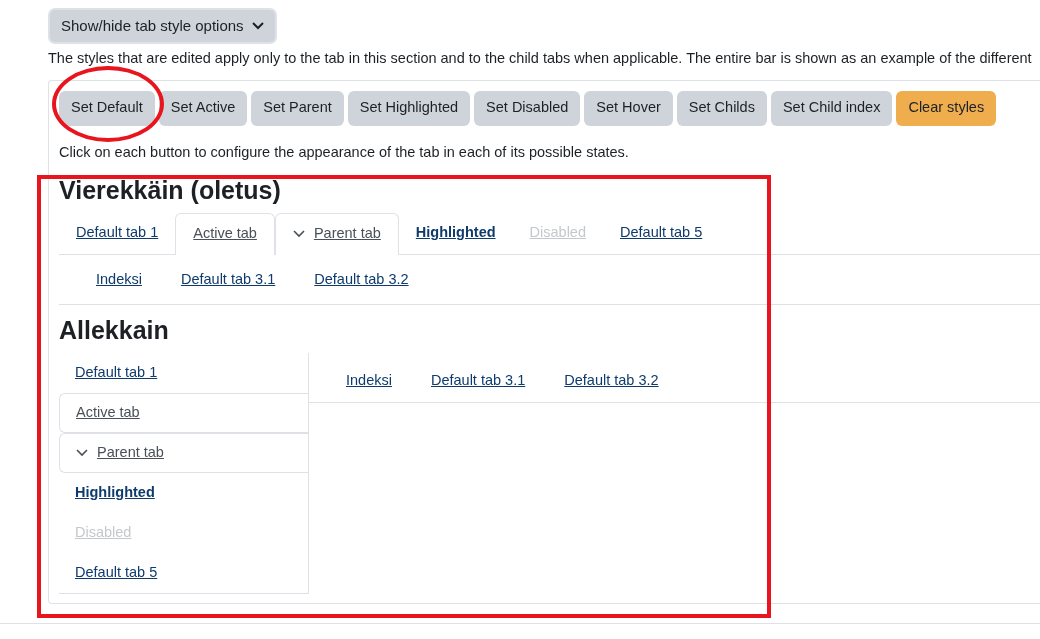 The width and height of the screenshot is (1040, 639). I want to click on hint-text: Click on each button to configure the appearance of the tab in each of its possible states., so click(344, 152).